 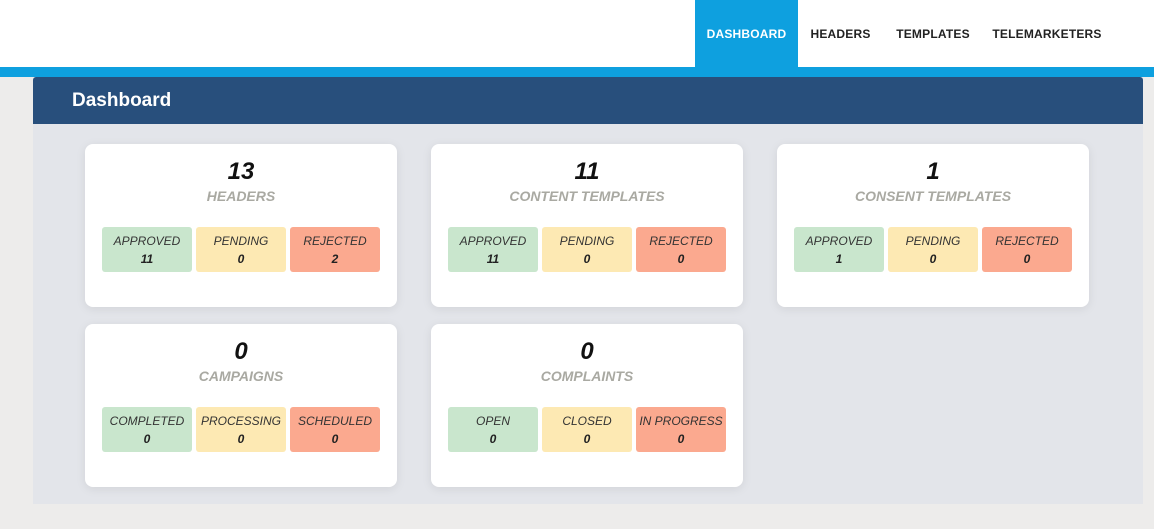 I want to click on stat-name: CLOSED, so click(x=587, y=421).